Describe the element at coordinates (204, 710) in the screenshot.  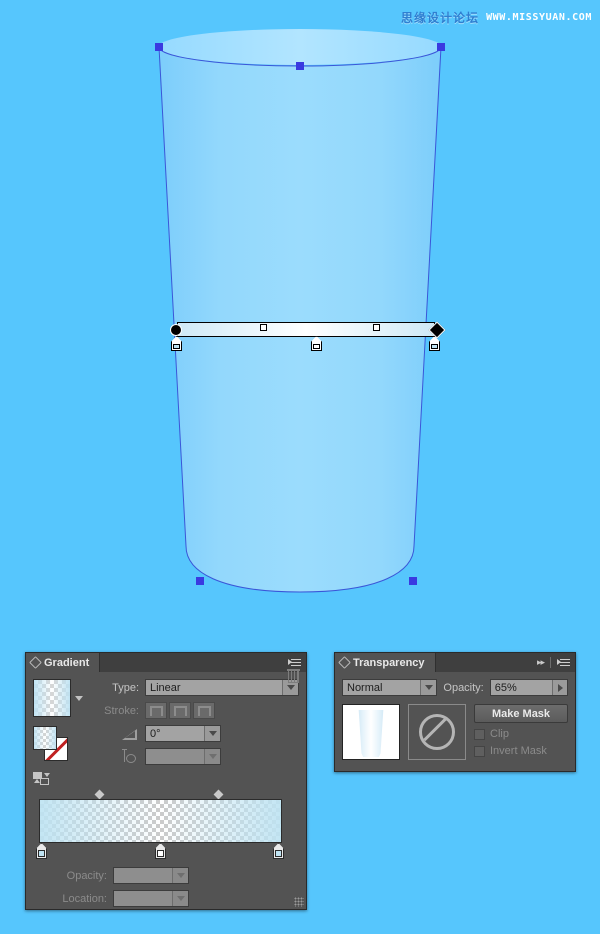
I see `stroke-gradient-across-button` at that location.